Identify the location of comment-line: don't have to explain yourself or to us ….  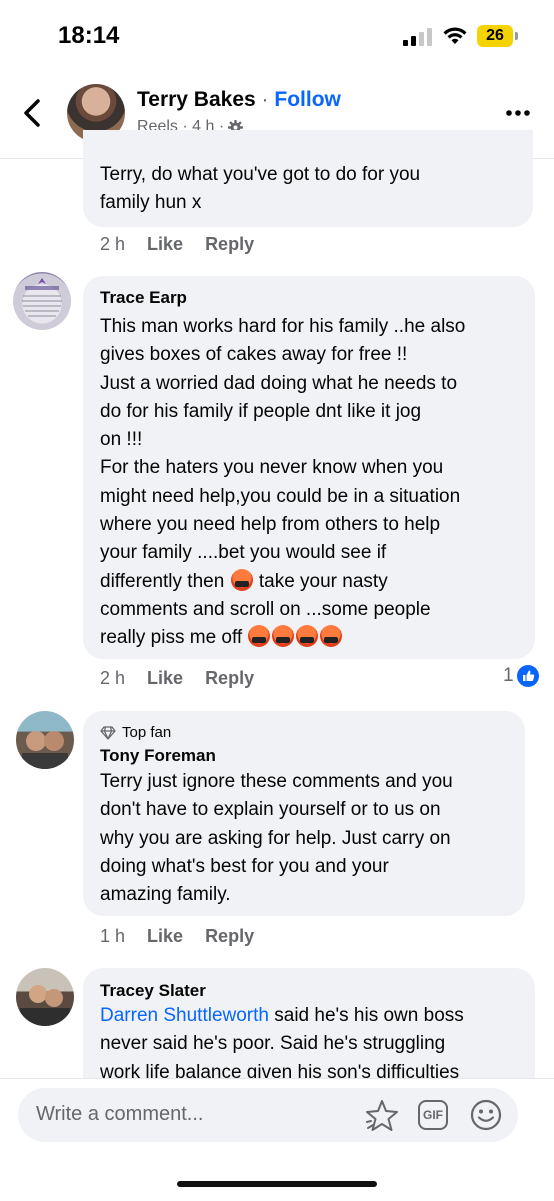
(270, 810).